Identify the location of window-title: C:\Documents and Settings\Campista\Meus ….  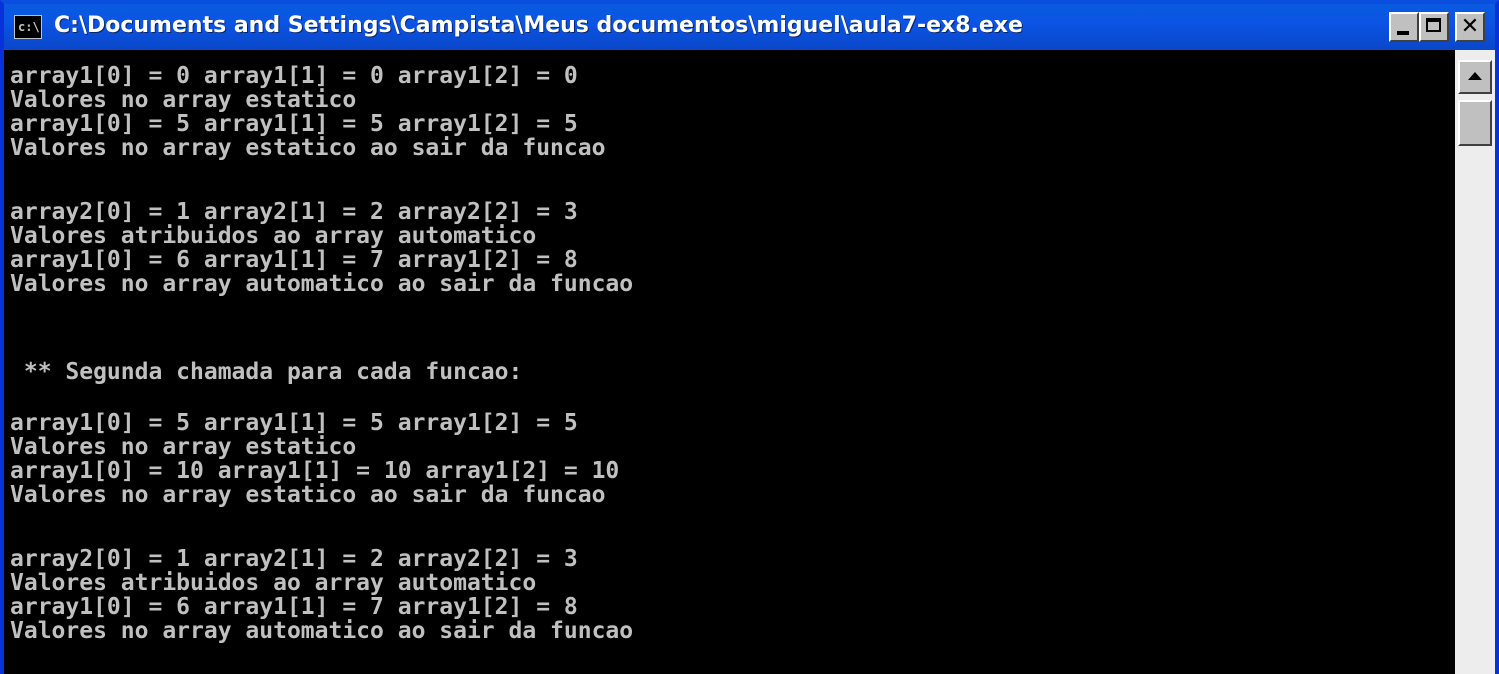
(538, 25).